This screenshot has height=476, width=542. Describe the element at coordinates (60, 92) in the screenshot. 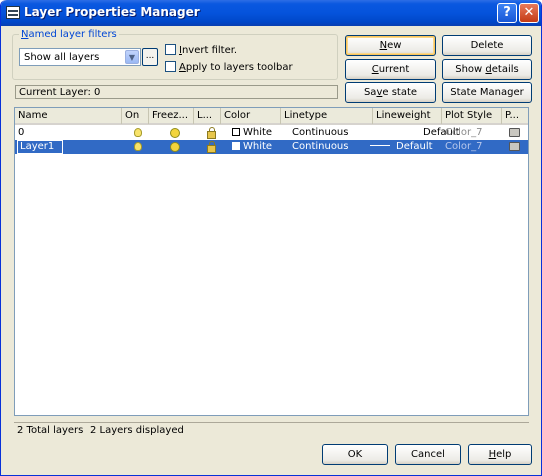

I see `current-layer-text: Current Layer: 0` at that location.